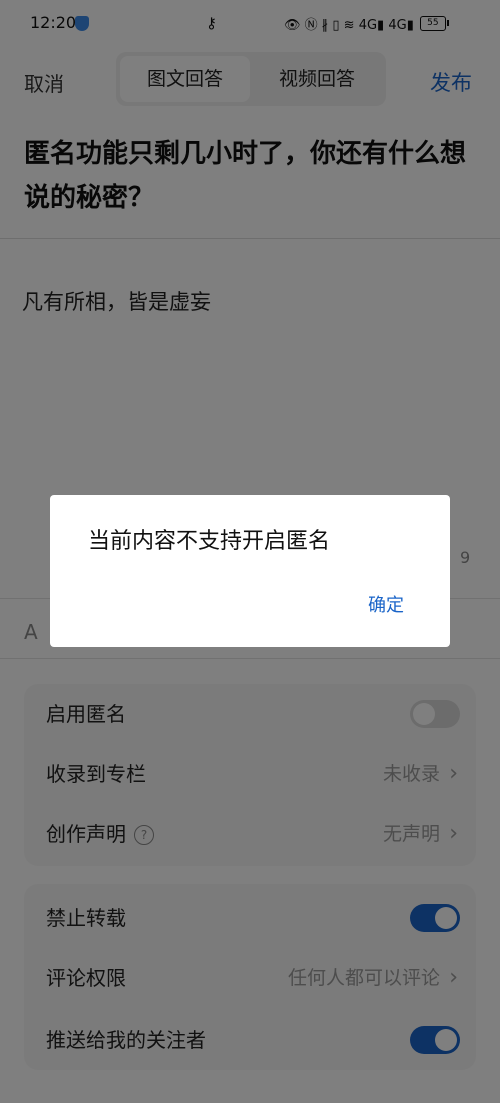 The width and height of the screenshot is (500, 1103). Describe the element at coordinates (209, 541) in the screenshot. I see `dialog-message: 当前内容不支持开启匿名` at that location.